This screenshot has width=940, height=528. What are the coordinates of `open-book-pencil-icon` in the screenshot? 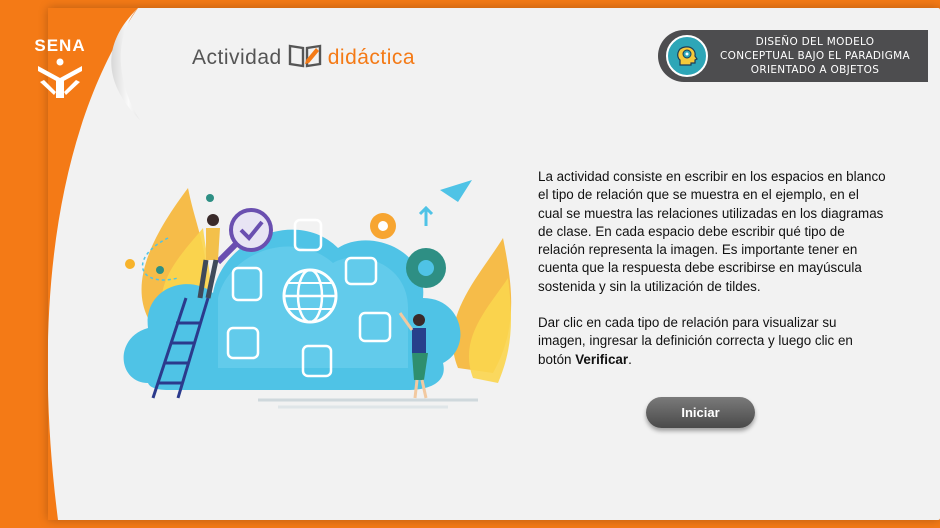 It's located at (305, 58).